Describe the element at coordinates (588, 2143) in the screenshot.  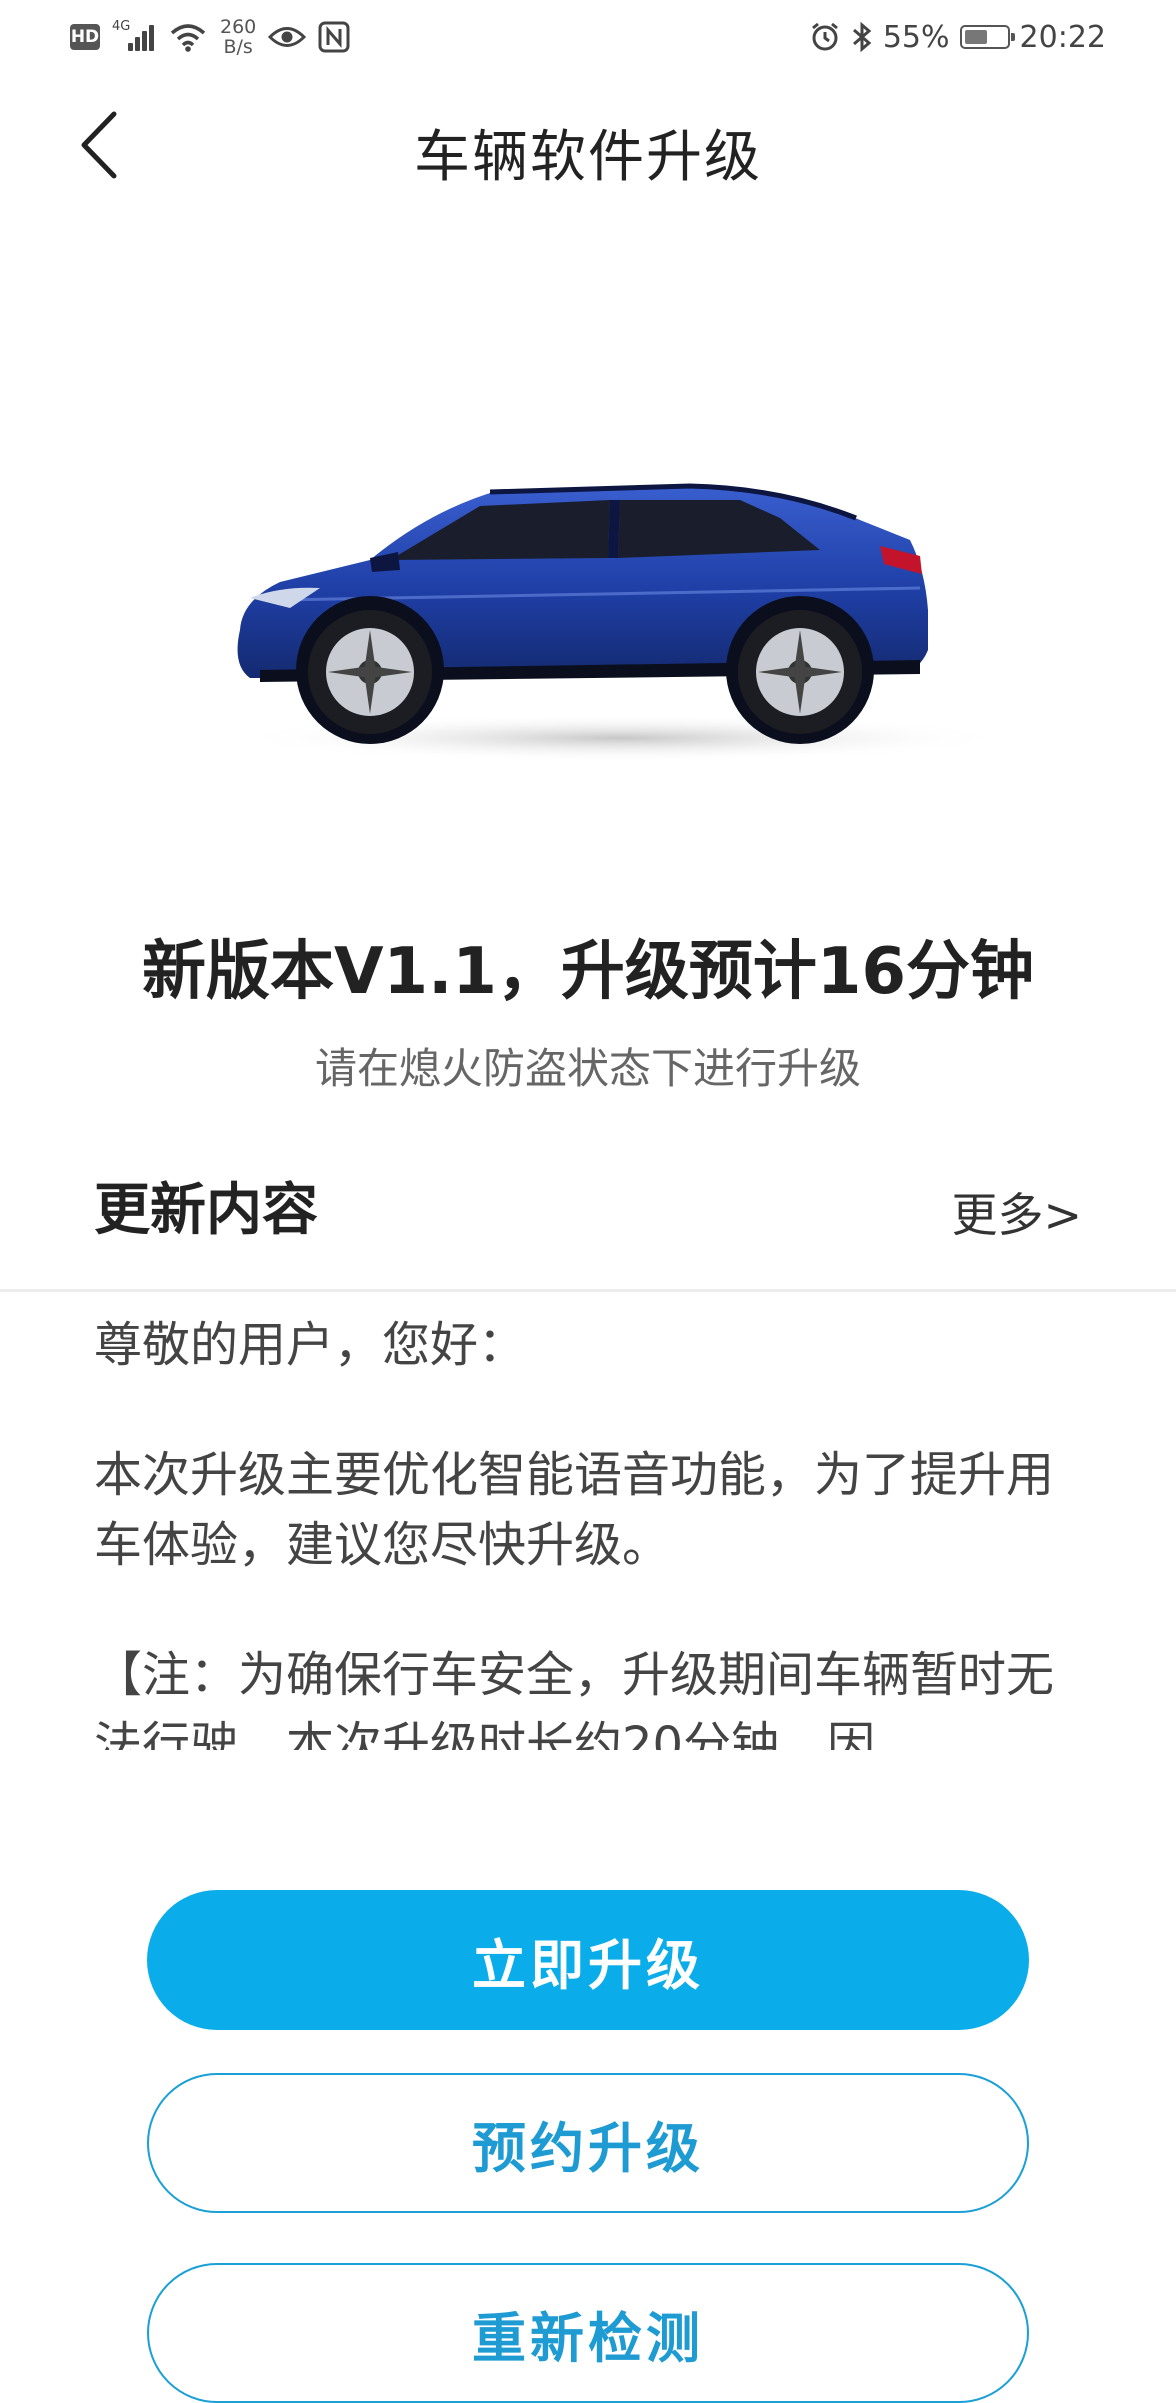
I see `schedule-upgrade-button: 预约升级` at that location.